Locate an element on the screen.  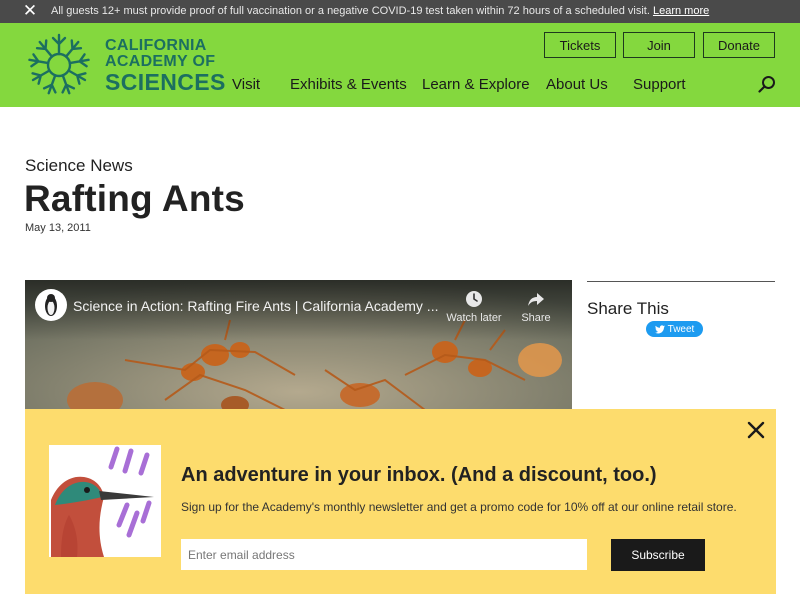
clock-icon is located at coordinates (474, 299).